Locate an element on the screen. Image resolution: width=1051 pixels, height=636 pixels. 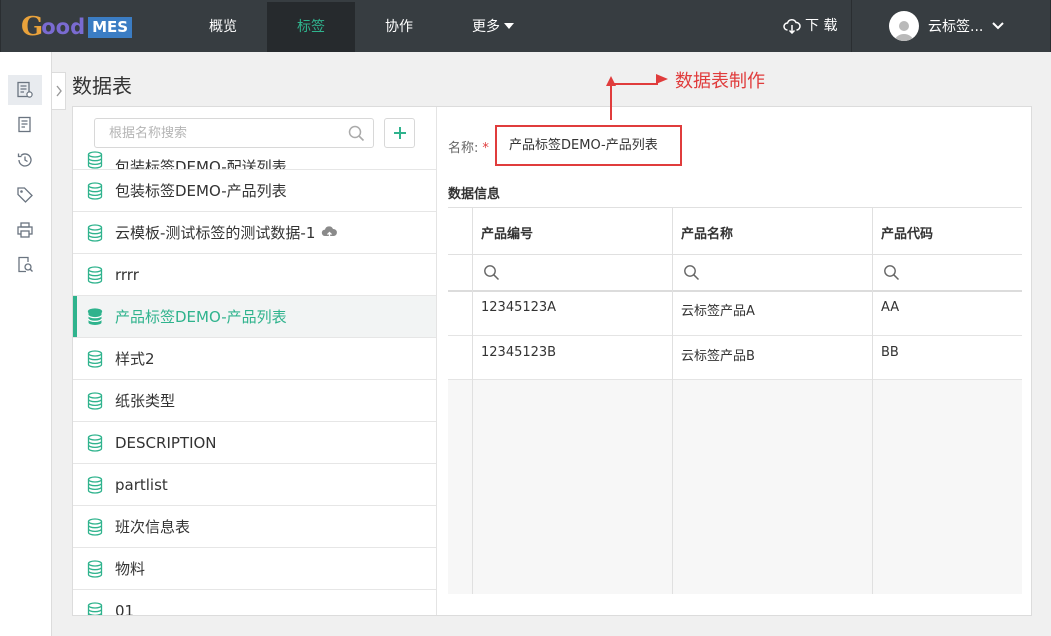
nav-more: 更多 is located at coordinates (493, 27).